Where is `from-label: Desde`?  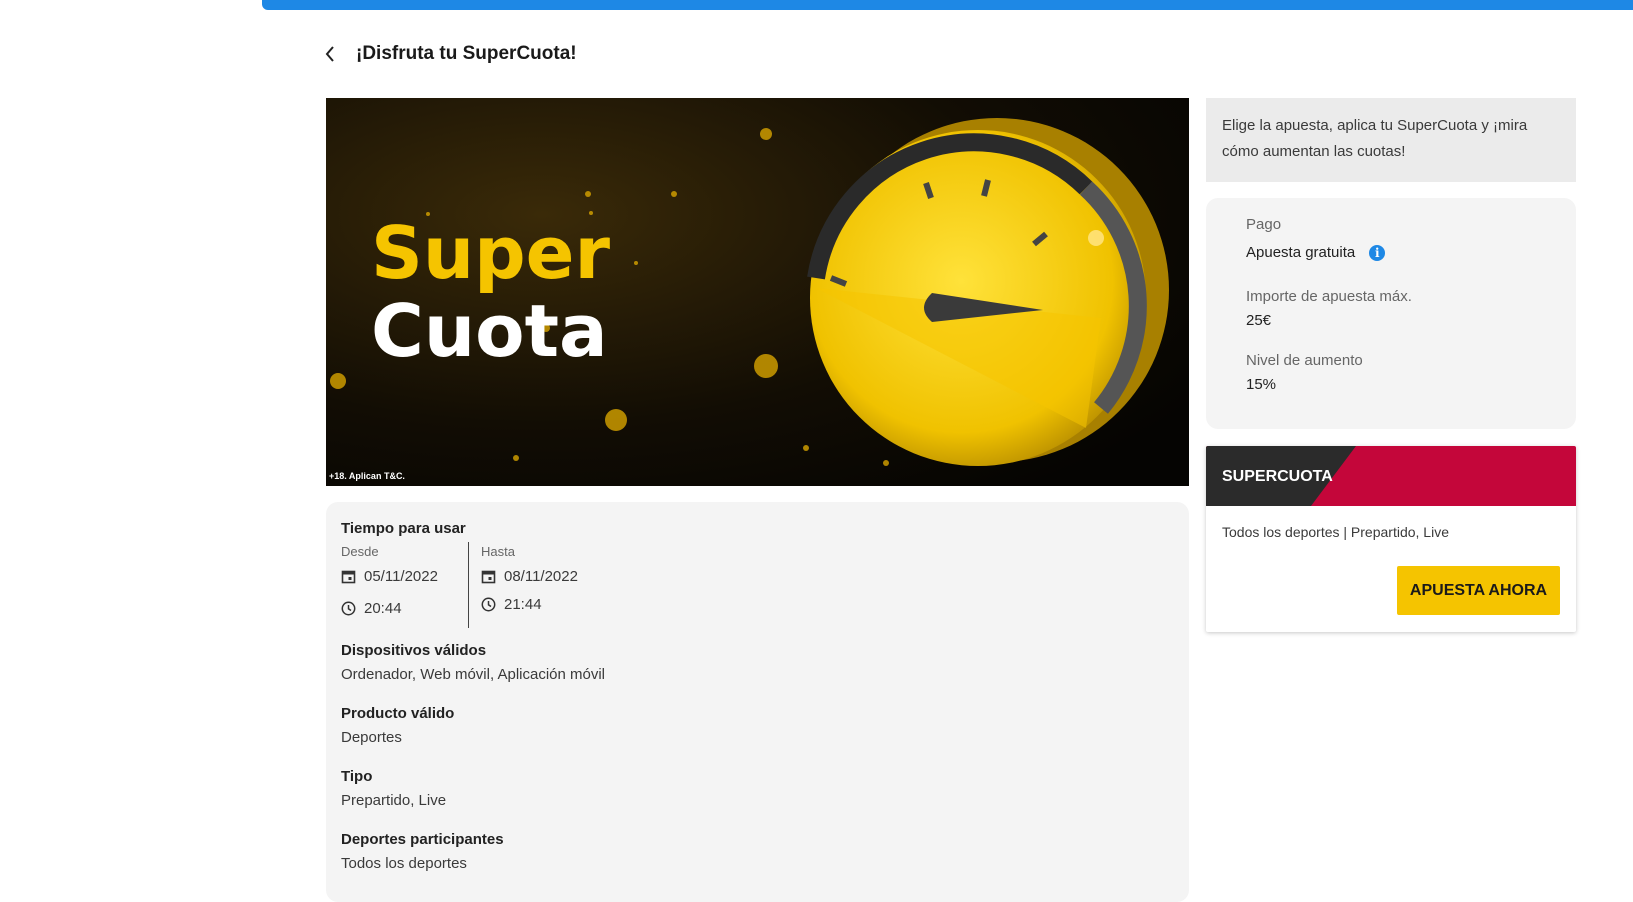
from-label: Desde is located at coordinates (360, 551).